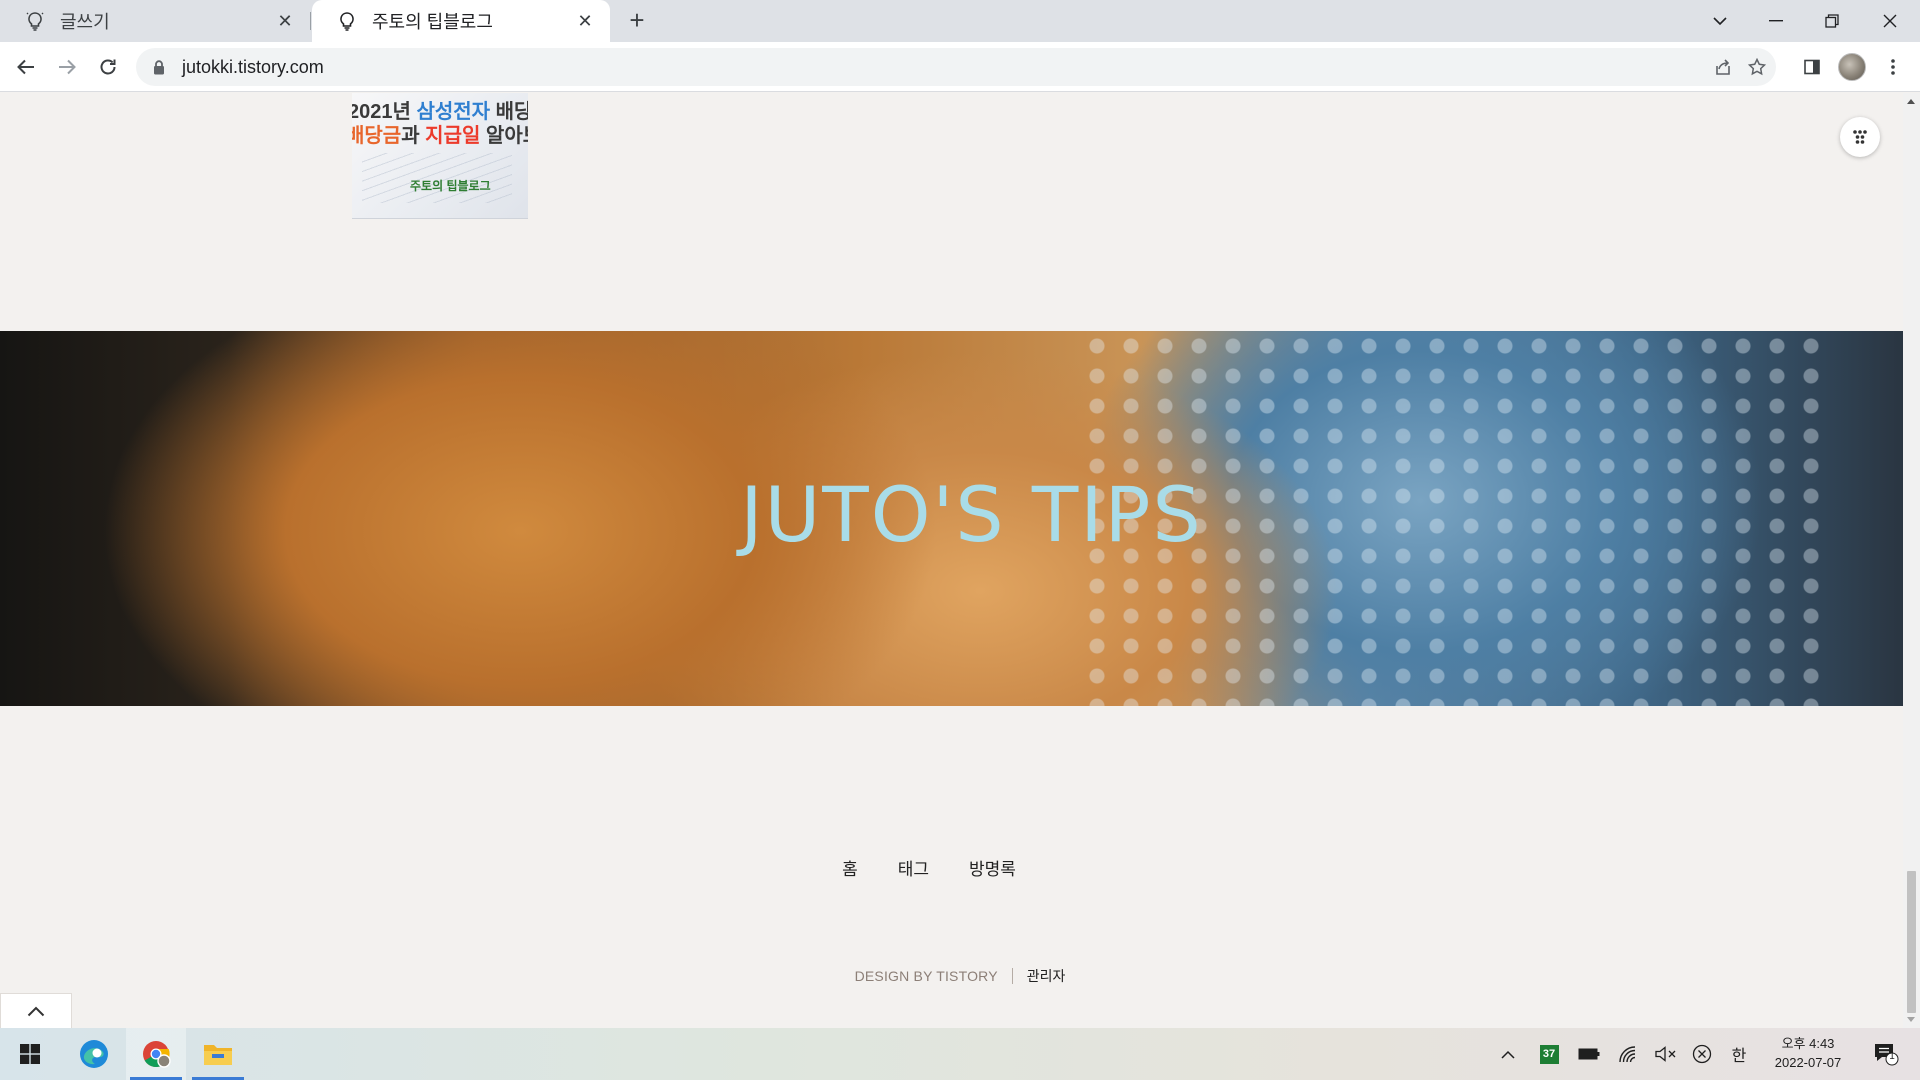  Describe the element at coordinates (1892, 1056) in the screenshot. I see `notification-count: 1` at that location.